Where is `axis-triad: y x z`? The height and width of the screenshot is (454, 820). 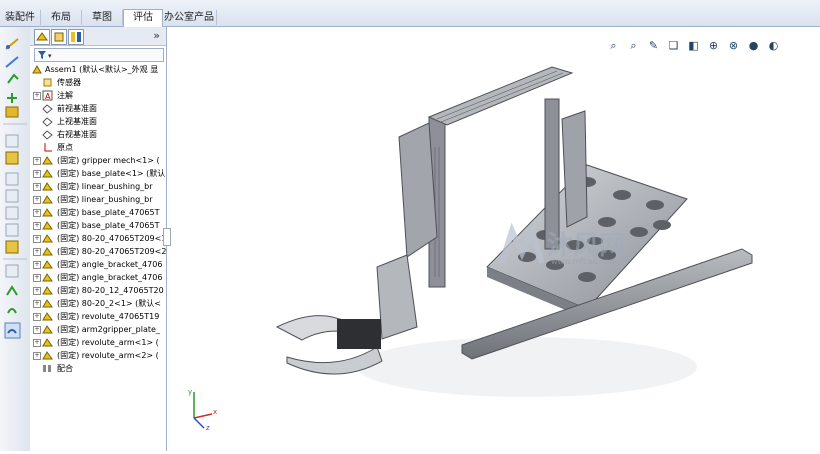
axis-triad: y x z is located at coordinates (202, 411).